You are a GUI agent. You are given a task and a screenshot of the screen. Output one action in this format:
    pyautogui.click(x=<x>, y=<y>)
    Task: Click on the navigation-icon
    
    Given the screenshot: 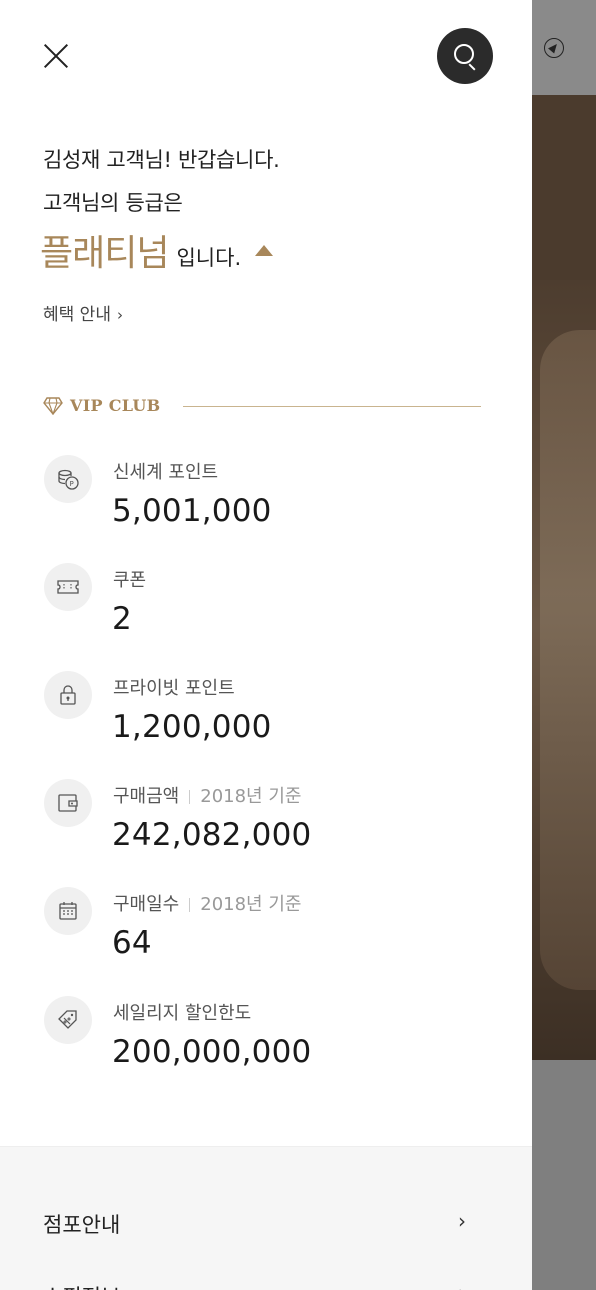 What is the action you would take?
    pyautogui.click(x=554, y=48)
    